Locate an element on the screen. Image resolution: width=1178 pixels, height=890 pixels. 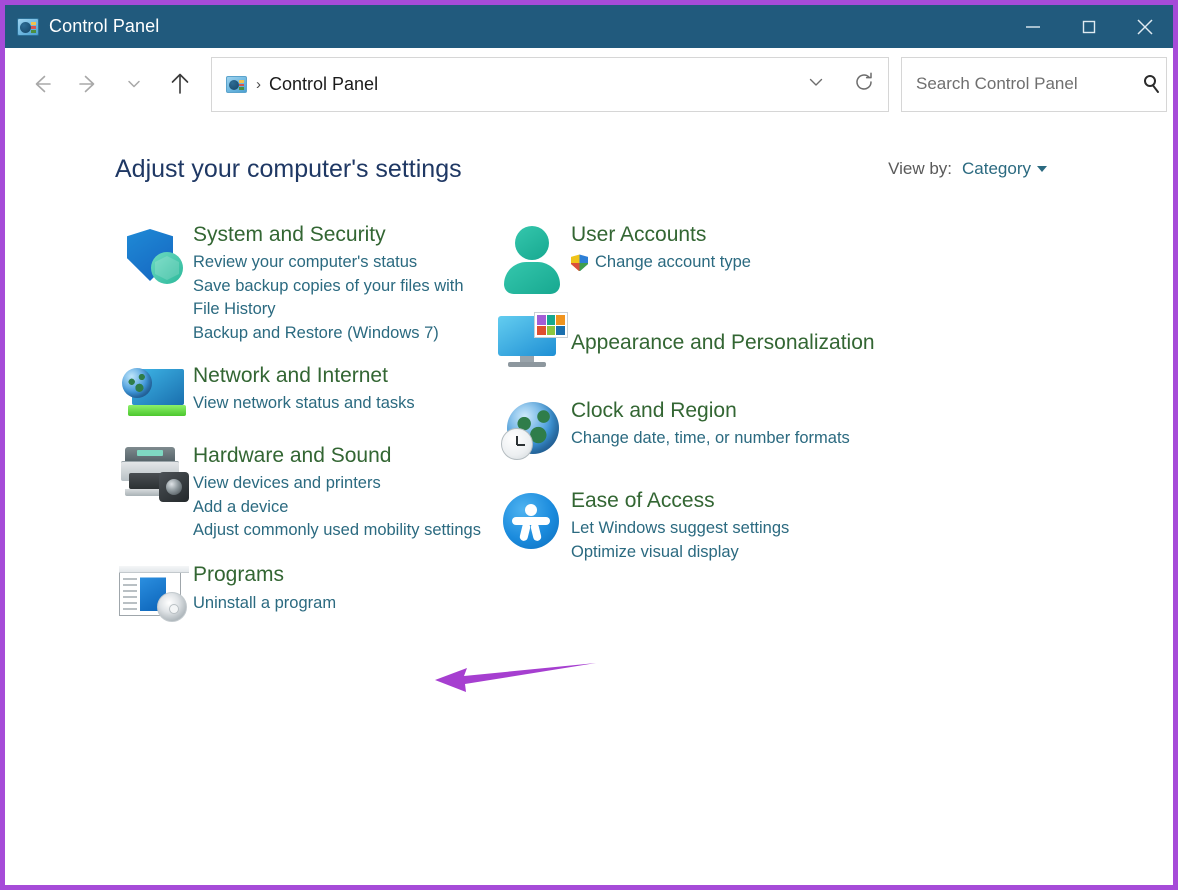
clock-globe-icon is located at coordinates (532, 430).